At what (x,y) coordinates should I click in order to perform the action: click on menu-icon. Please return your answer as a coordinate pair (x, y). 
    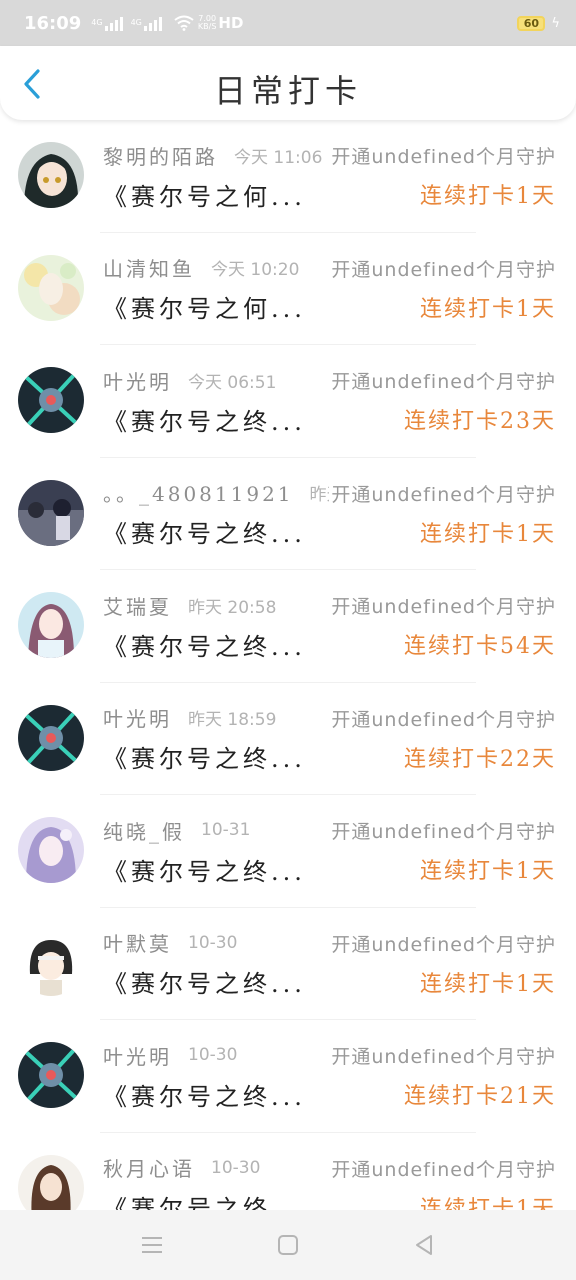
    Looking at the image, I should click on (152, 1245).